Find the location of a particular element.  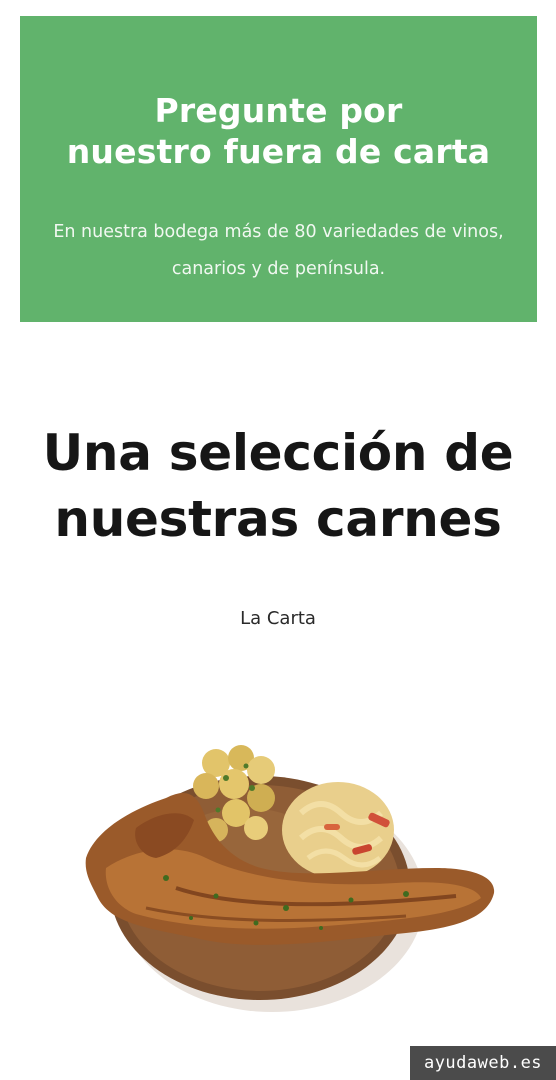

section-title-line-1: Una selección de is located at coordinates (278, 453).